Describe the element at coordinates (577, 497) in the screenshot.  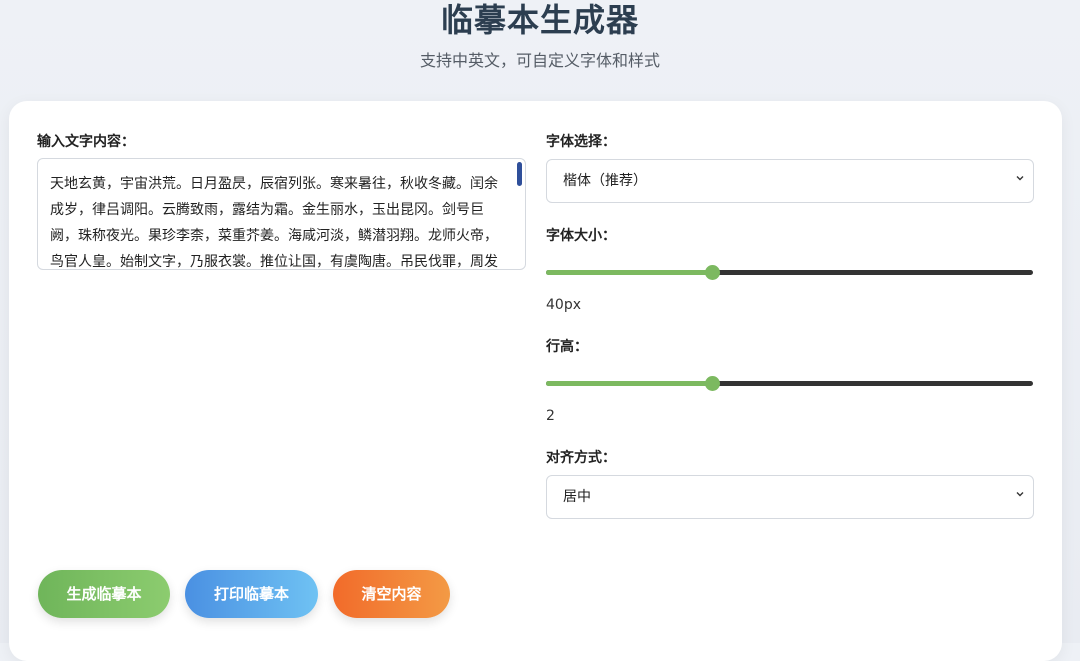
I see `align-select-value: 居中` at that location.